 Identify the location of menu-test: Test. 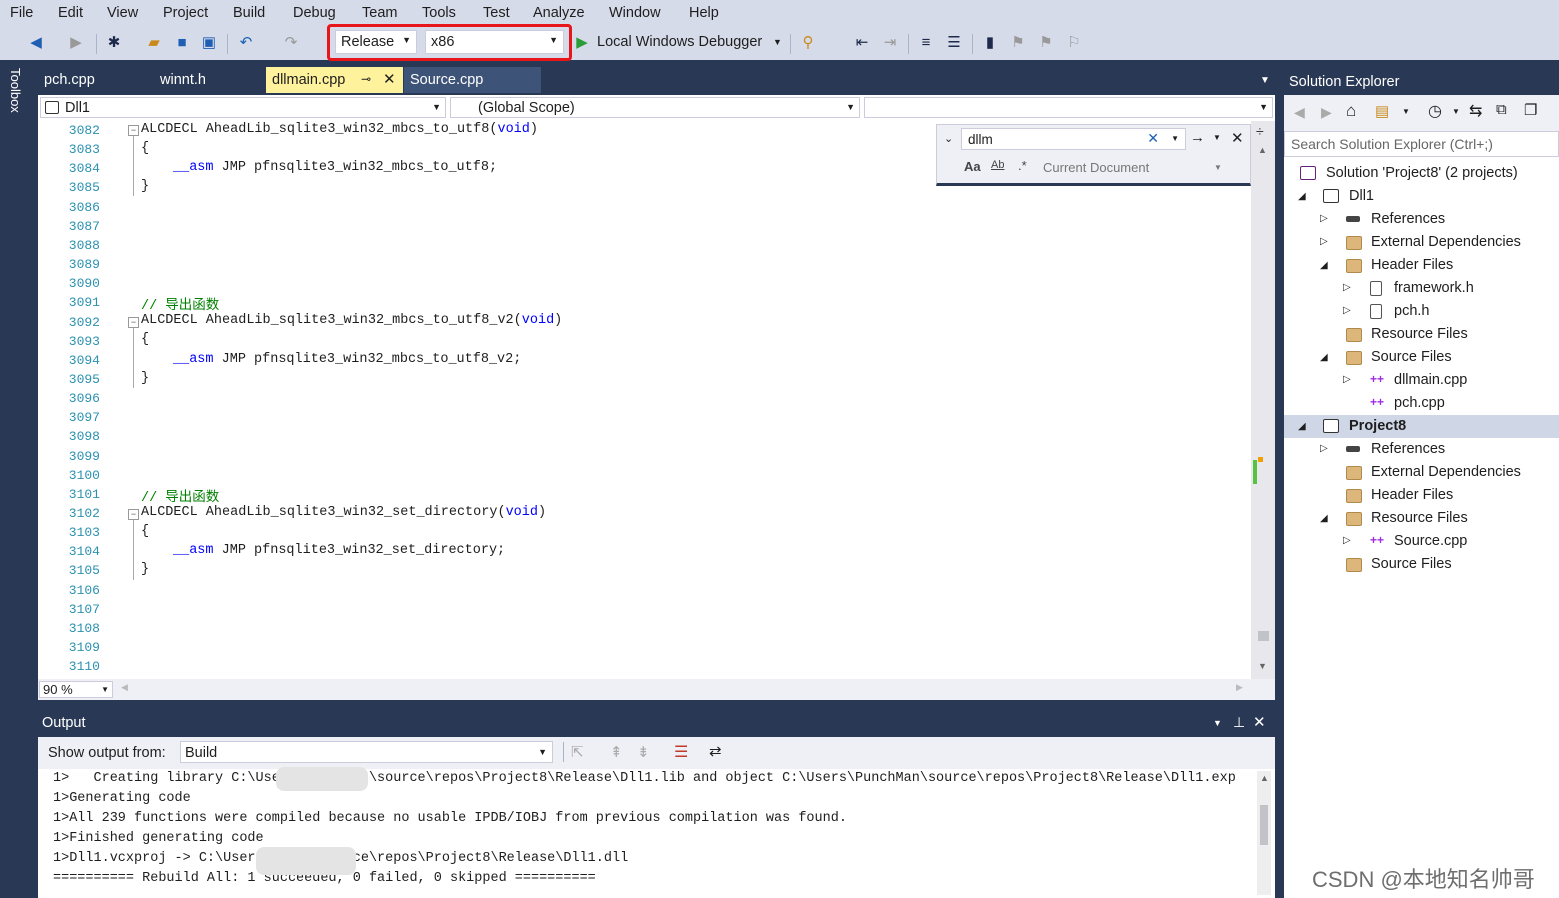
(496, 13).